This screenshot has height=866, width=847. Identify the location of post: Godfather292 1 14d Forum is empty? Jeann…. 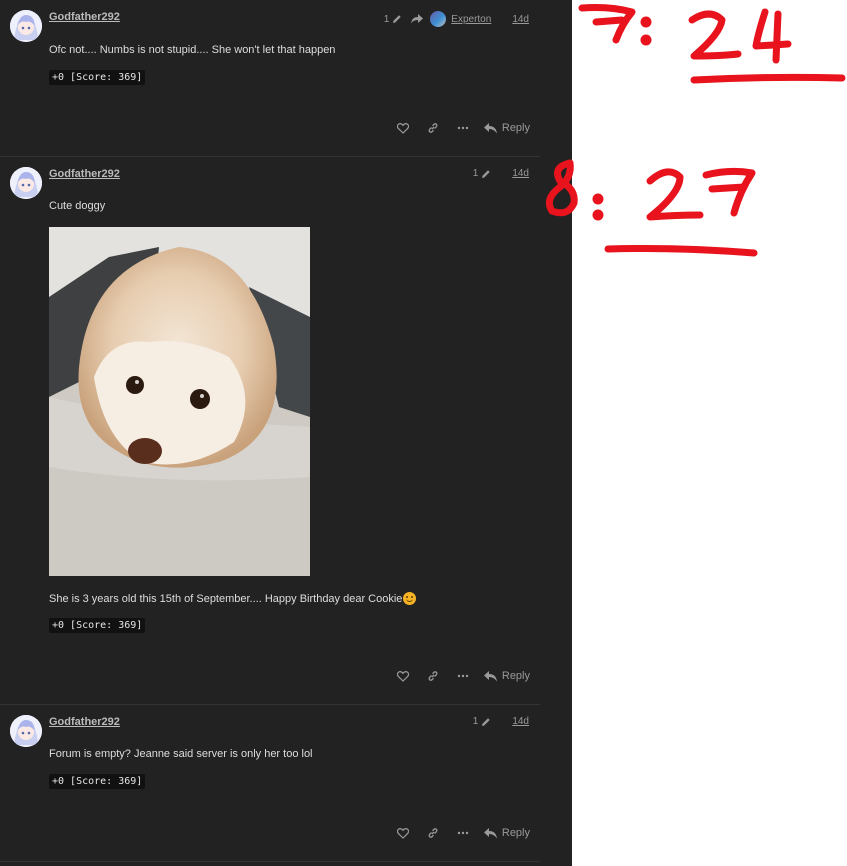
(270, 783).